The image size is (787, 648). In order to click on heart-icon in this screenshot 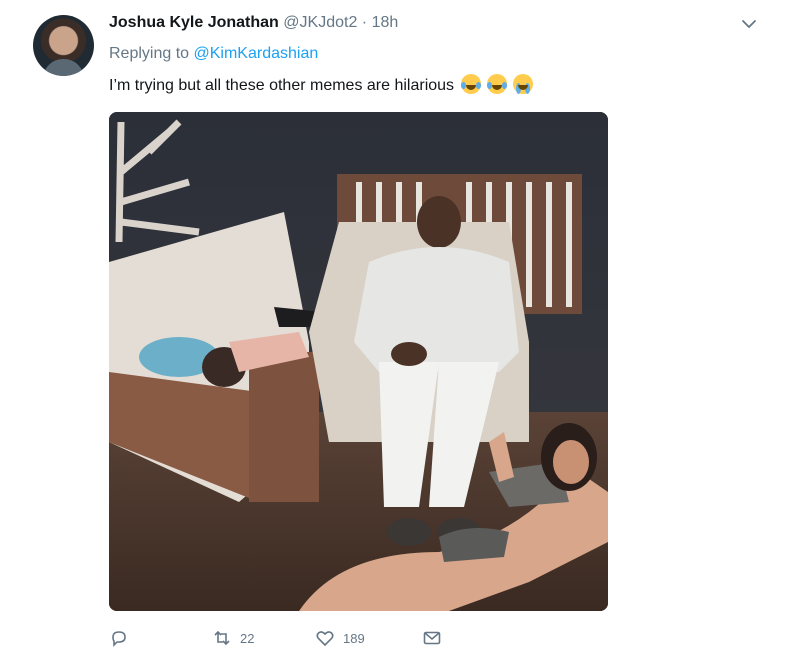, I will do `click(325, 639)`.